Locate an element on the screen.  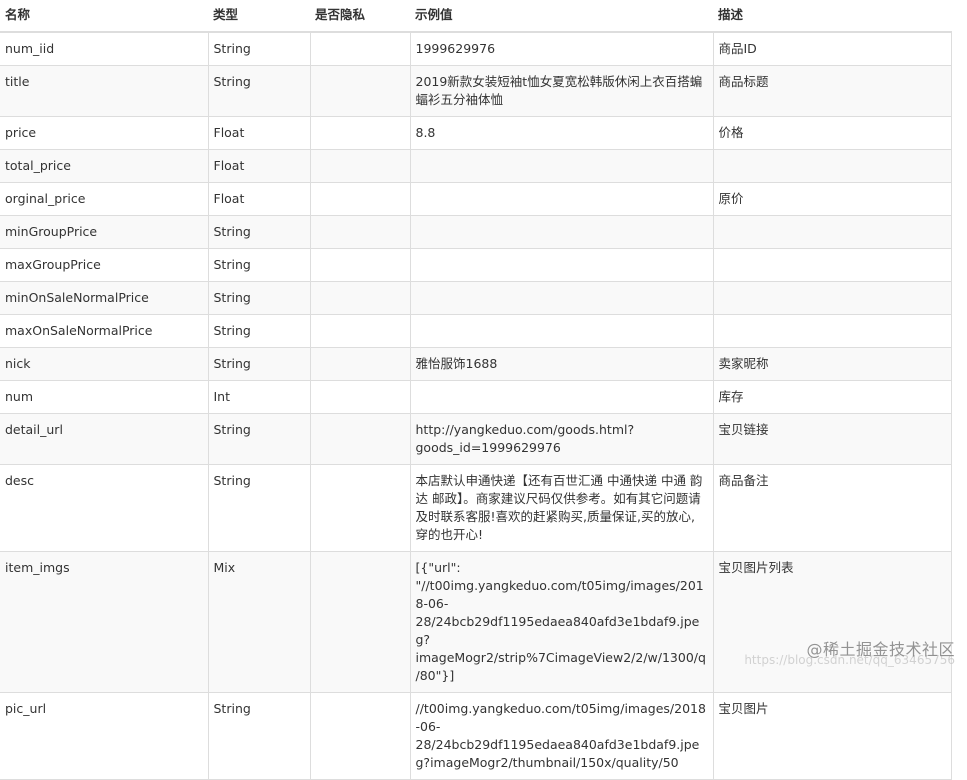
table-row: nick String 雅怡服饰1688 卖家昵称 is located at coordinates (476, 364).